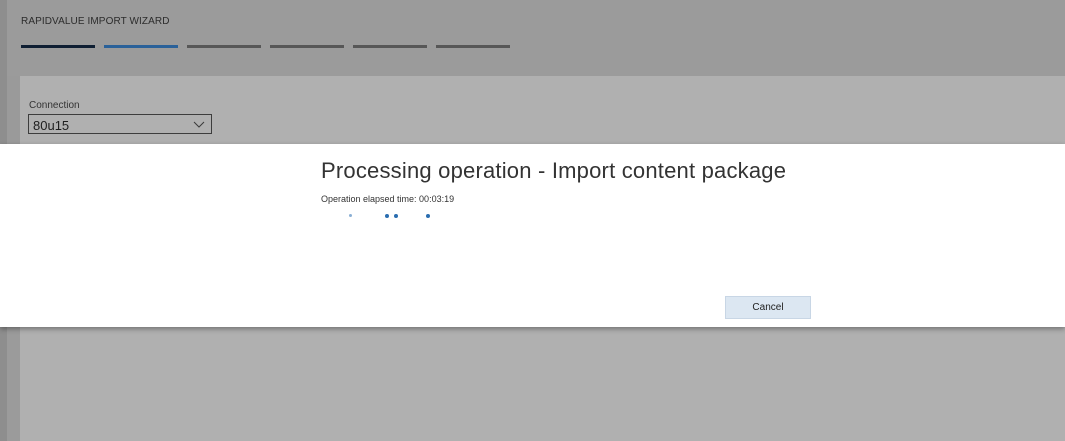 The image size is (1065, 441). Describe the element at coordinates (400, 216) in the screenshot. I see `progress-dots-loader` at that location.